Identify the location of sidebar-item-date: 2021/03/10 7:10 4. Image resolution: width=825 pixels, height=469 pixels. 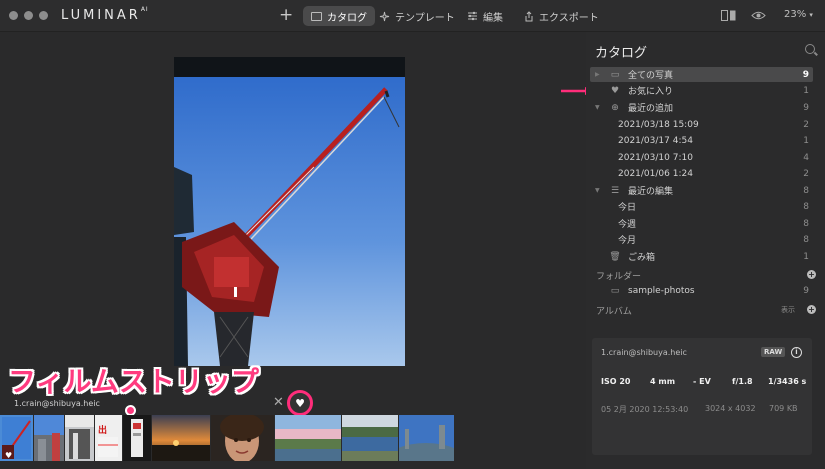
(701, 157).